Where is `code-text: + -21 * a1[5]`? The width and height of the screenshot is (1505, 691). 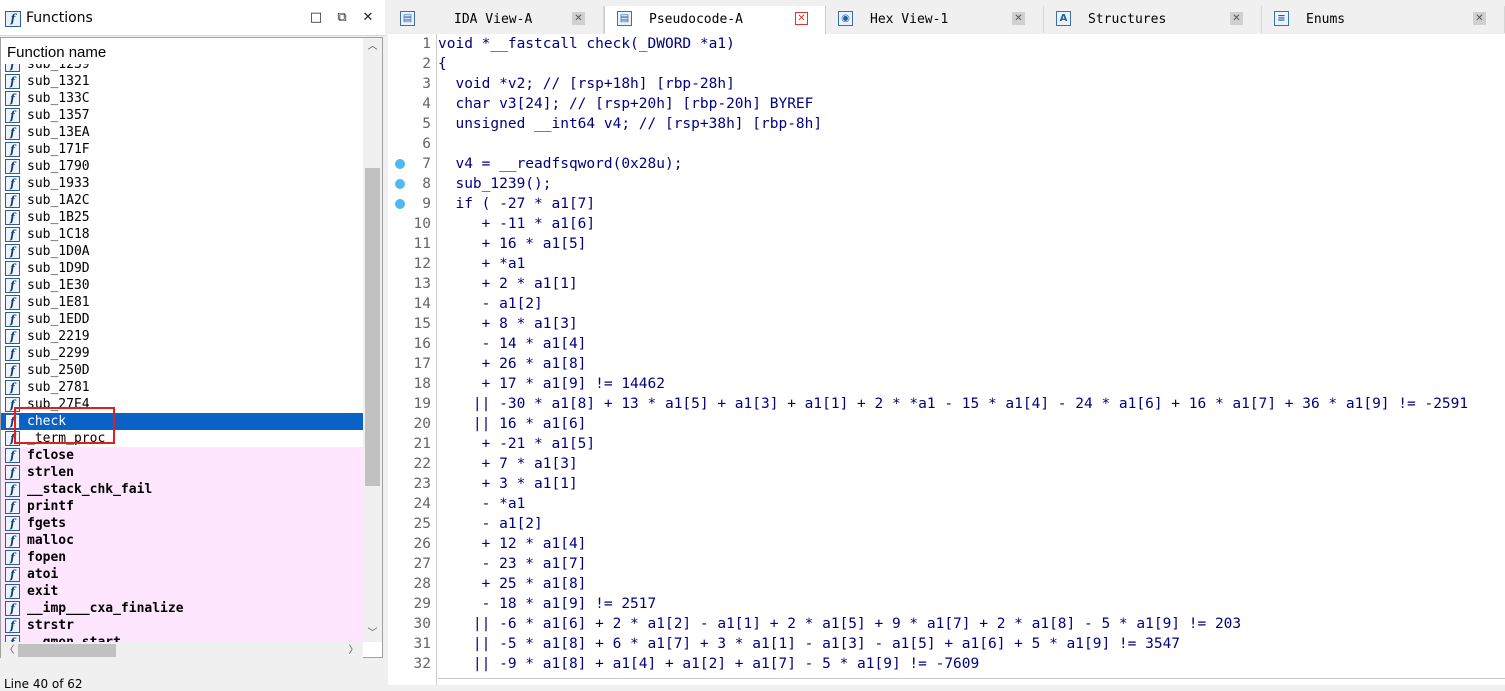
code-text: + -21 * a1[5] is located at coordinates (517, 444).